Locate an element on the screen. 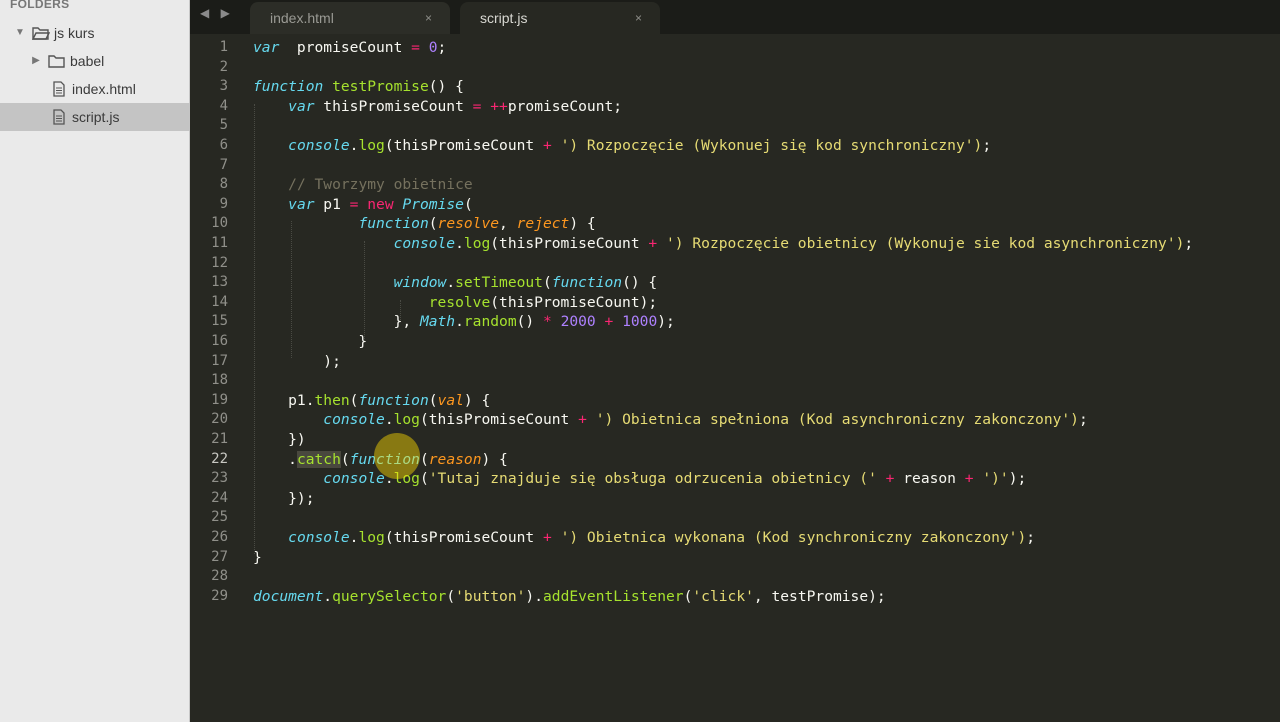  chevron-right-icon: ▶ is located at coordinates (36, 61).